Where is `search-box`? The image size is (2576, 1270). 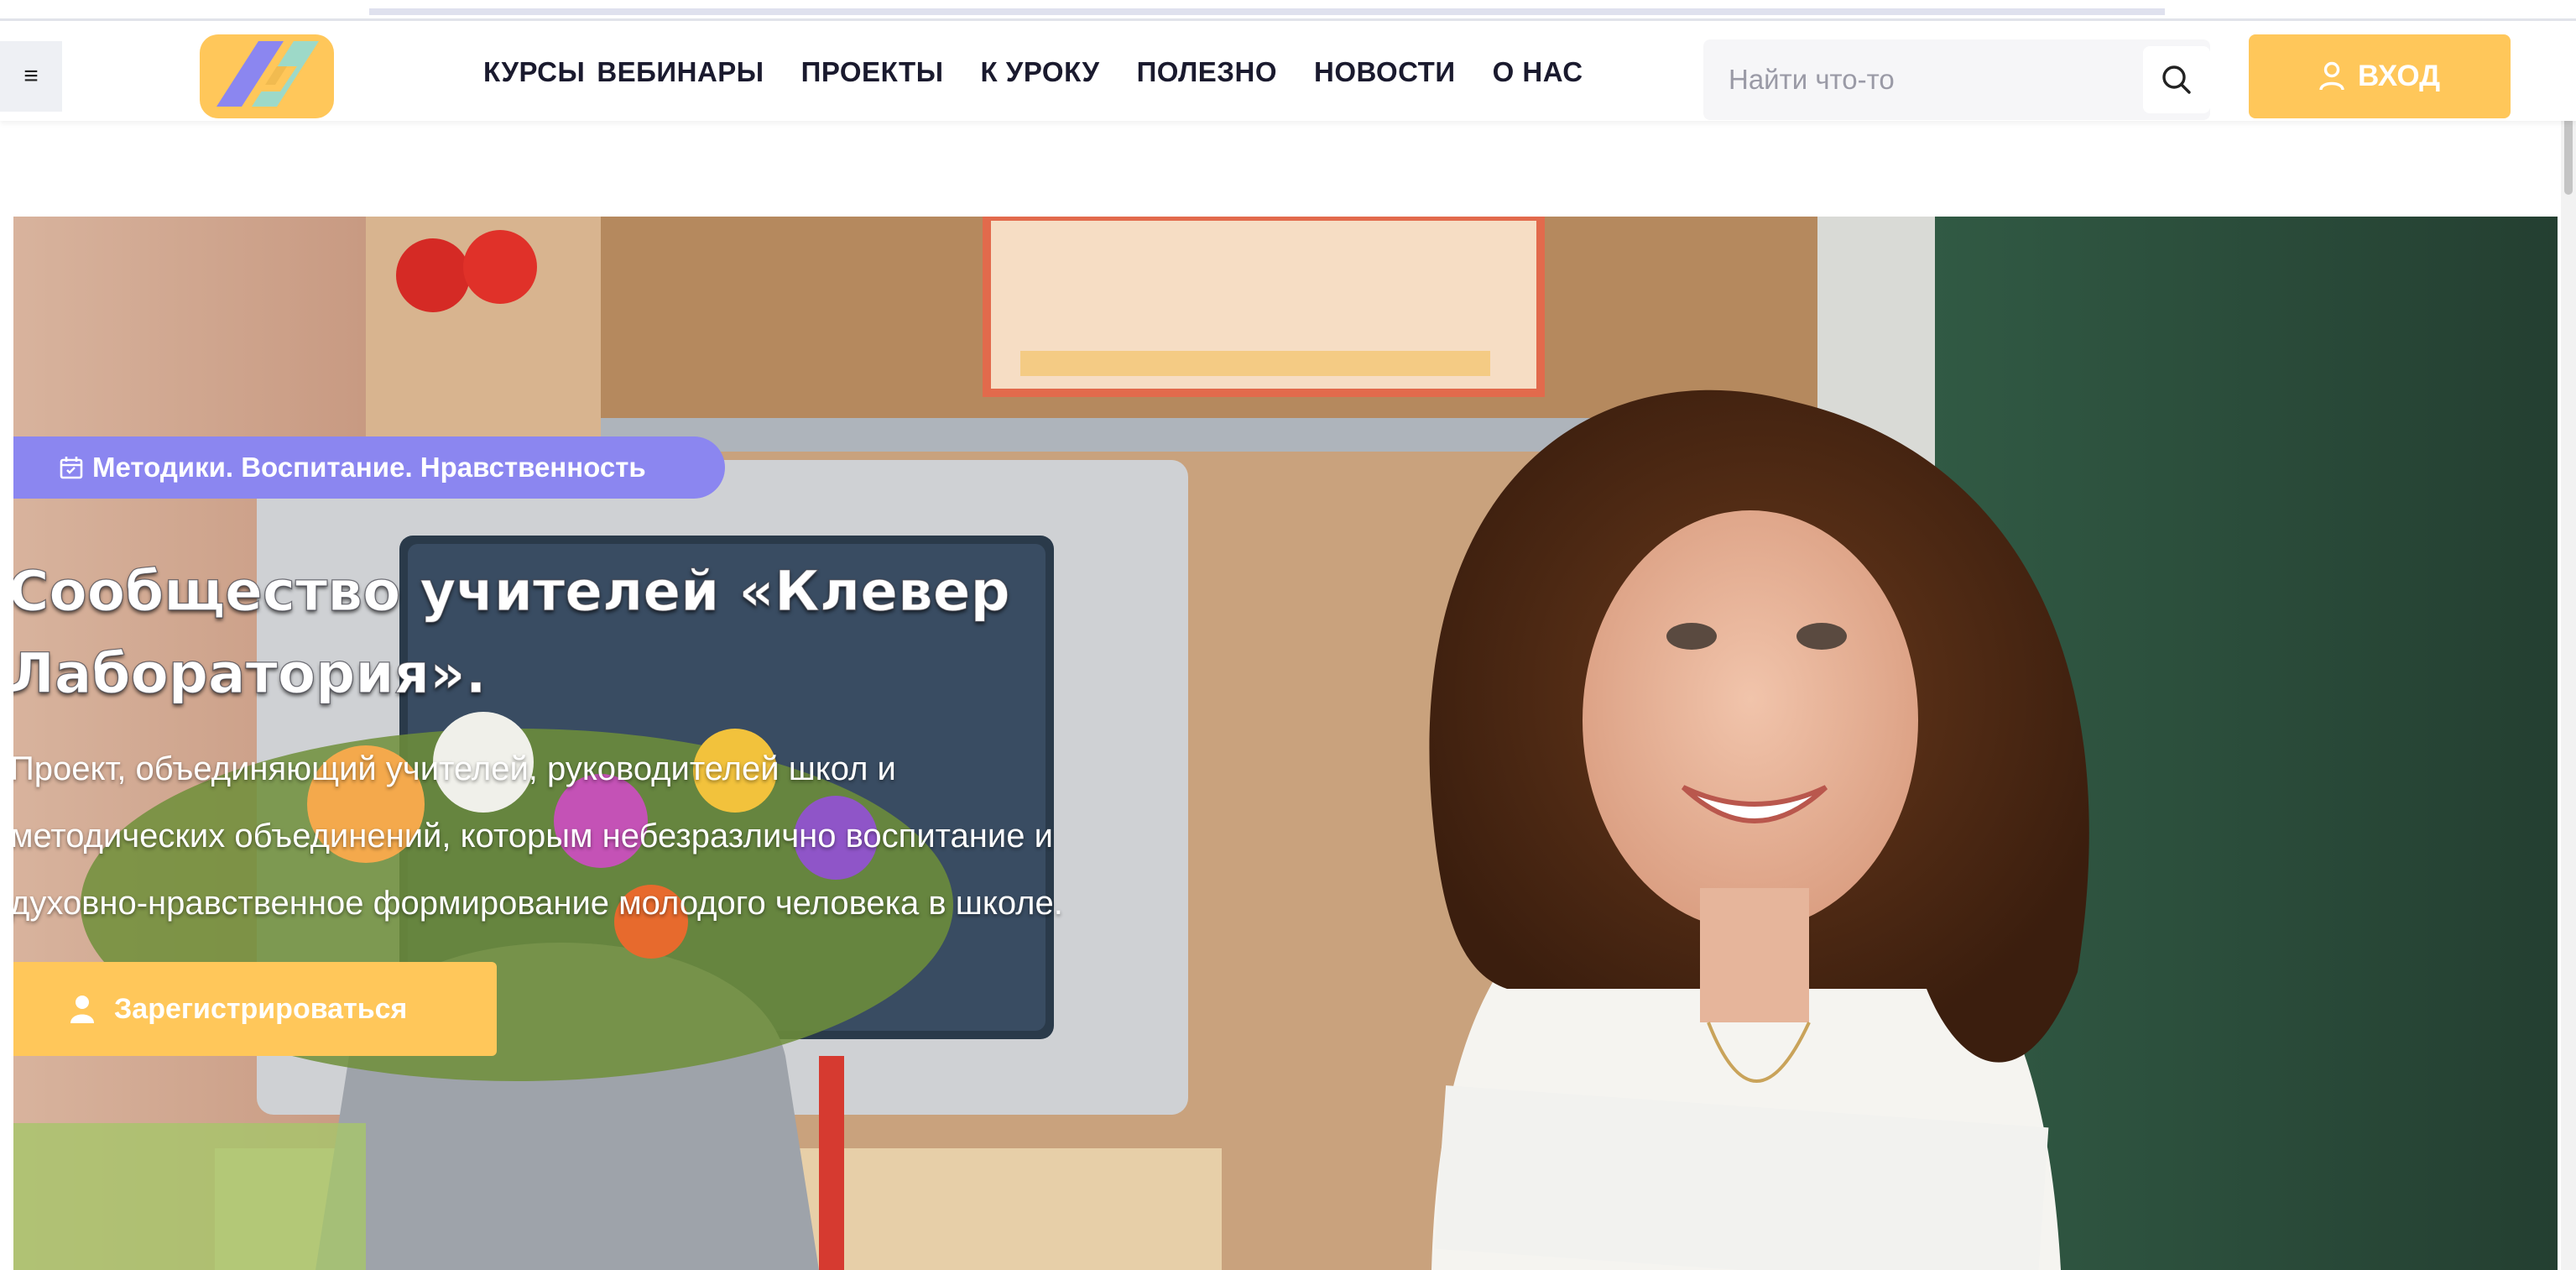 search-box is located at coordinates (1956, 79).